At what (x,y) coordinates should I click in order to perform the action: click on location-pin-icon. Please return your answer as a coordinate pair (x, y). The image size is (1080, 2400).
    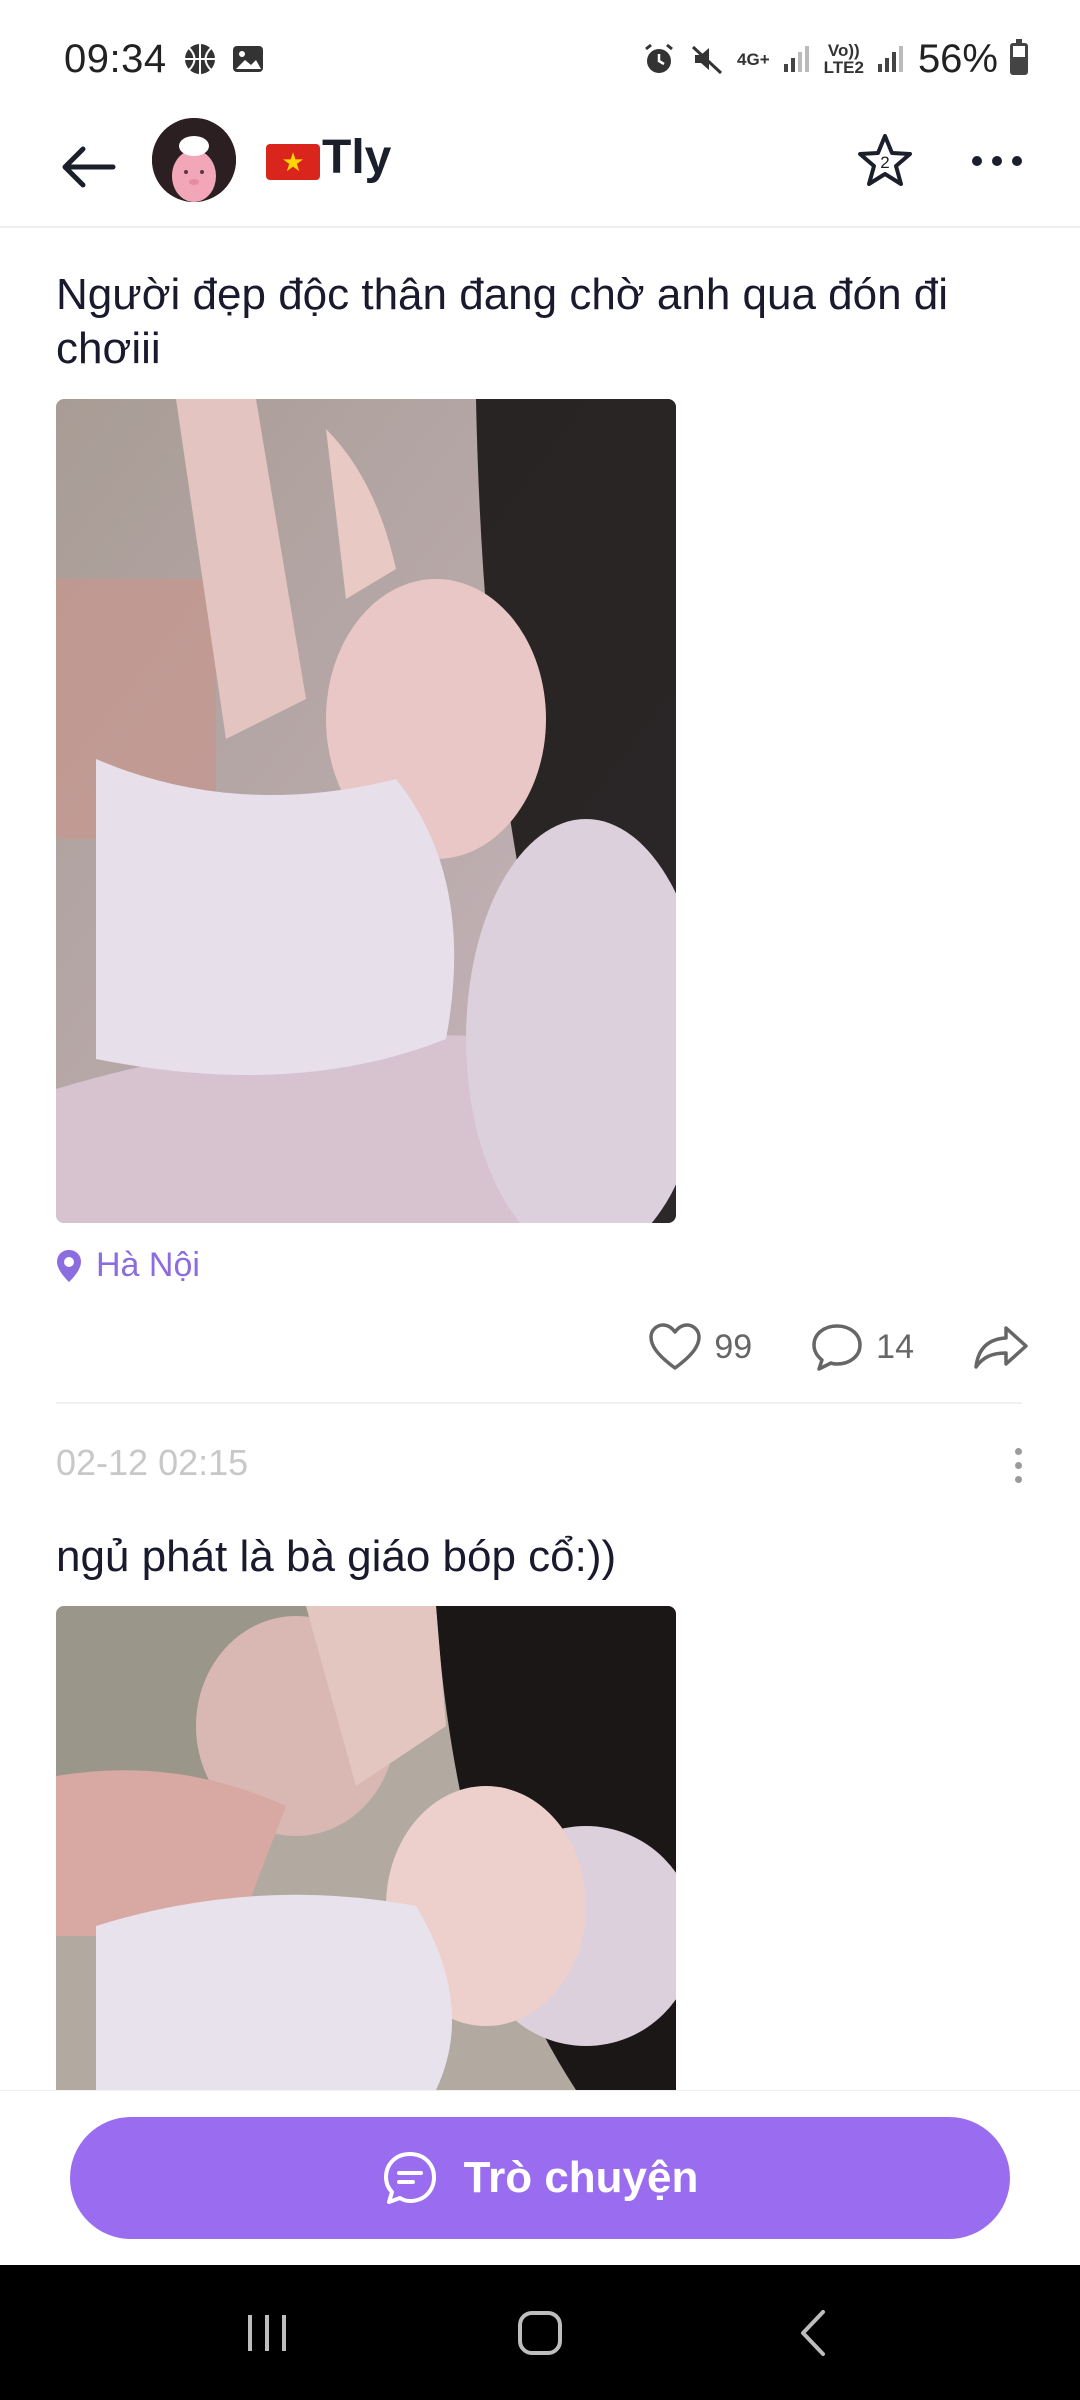
    Looking at the image, I should click on (69, 1265).